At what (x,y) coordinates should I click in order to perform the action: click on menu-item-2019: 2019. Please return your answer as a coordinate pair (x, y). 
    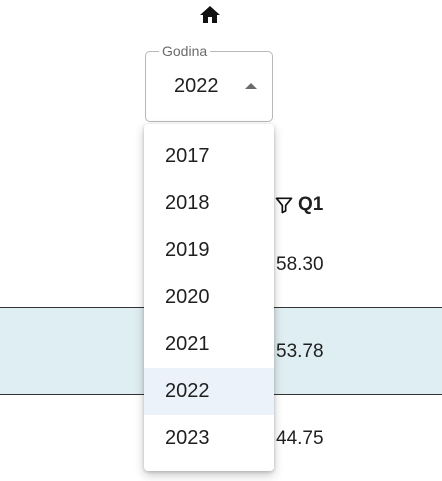
    Looking at the image, I should click on (209, 250).